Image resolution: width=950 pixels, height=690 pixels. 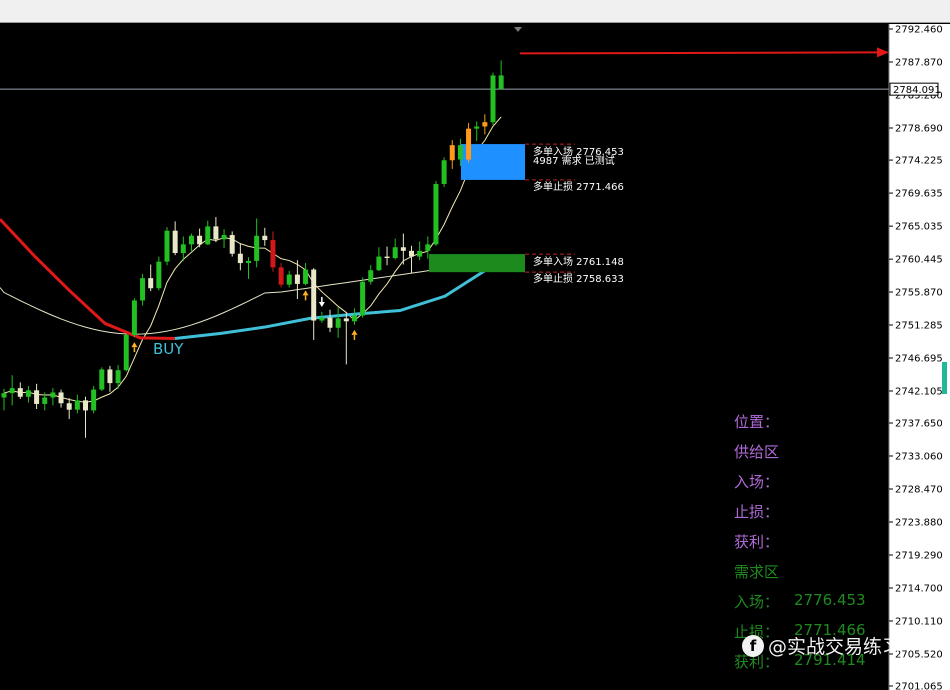 What do you see at coordinates (919, 128) in the screenshot?
I see `axis-tick-label: 2778.690` at bounding box center [919, 128].